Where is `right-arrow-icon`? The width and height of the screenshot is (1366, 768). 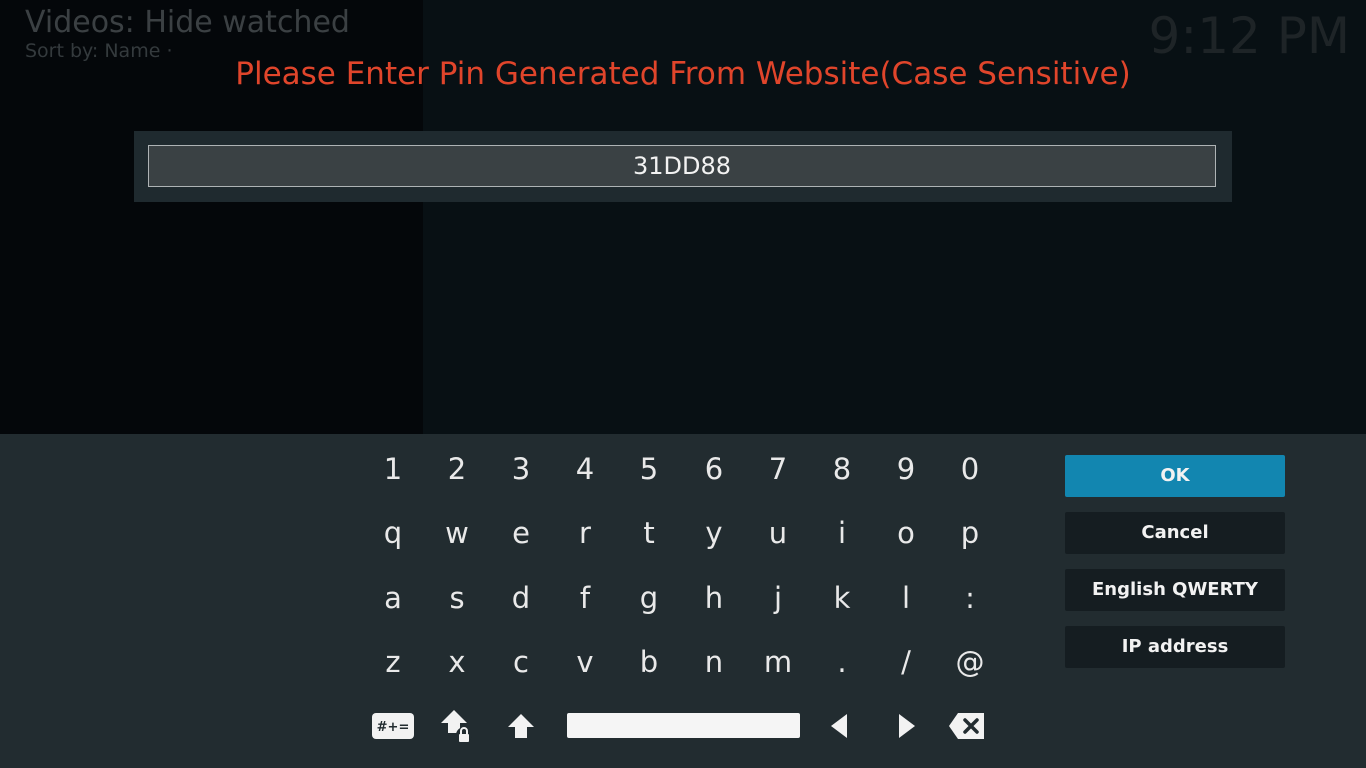
right-arrow-icon is located at coordinates (907, 726).